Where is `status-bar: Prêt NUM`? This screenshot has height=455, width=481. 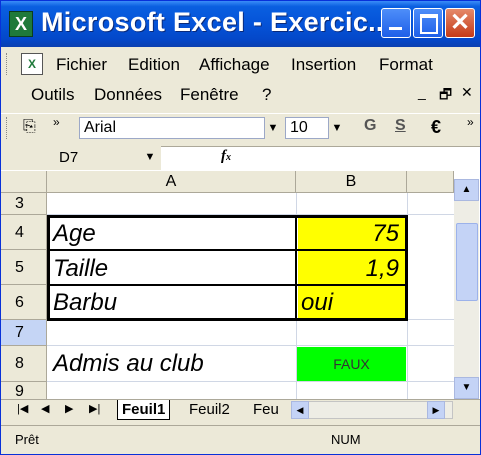
status-bar: Prêt NUM is located at coordinates (240, 439).